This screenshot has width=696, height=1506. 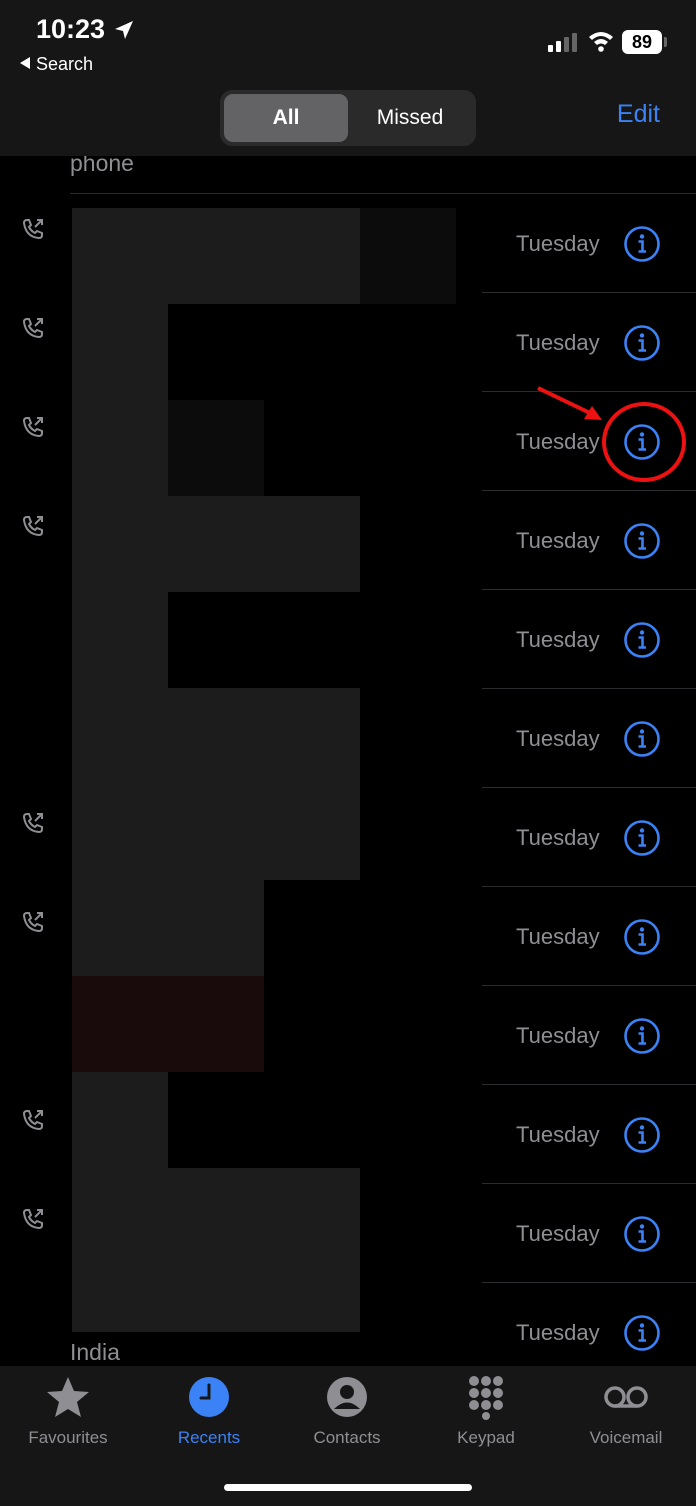 I want to click on back-label: Search, so click(x=65, y=64).